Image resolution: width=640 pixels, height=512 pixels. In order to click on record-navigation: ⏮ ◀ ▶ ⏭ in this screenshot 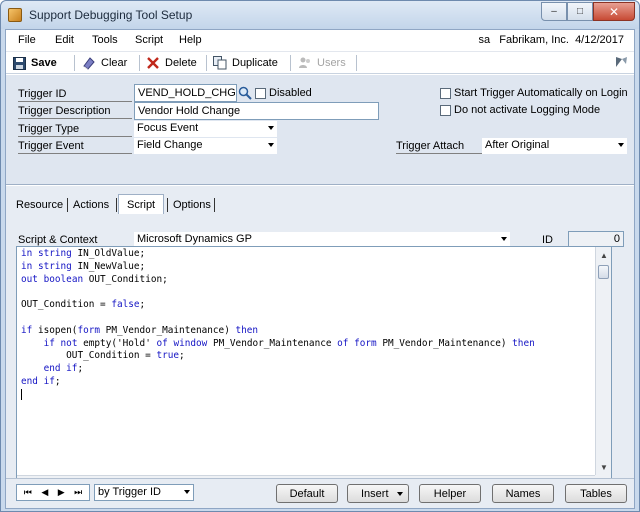, I will do `click(53, 492)`.